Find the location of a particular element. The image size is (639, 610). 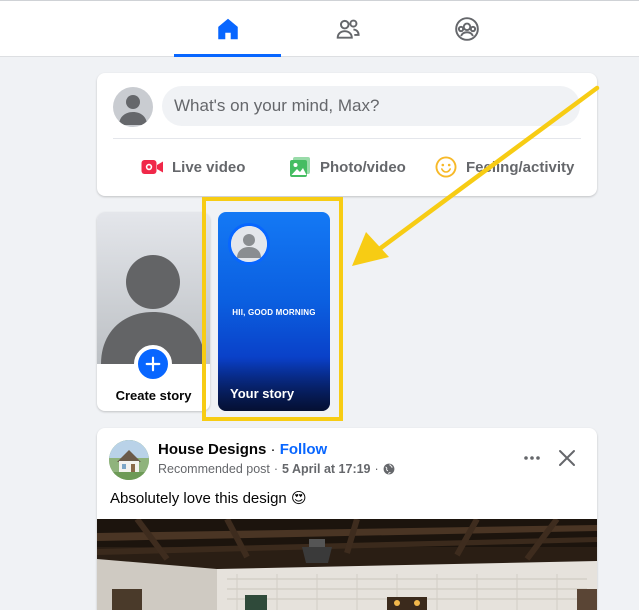

follow-button: Follow is located at coordinates (304, 449).